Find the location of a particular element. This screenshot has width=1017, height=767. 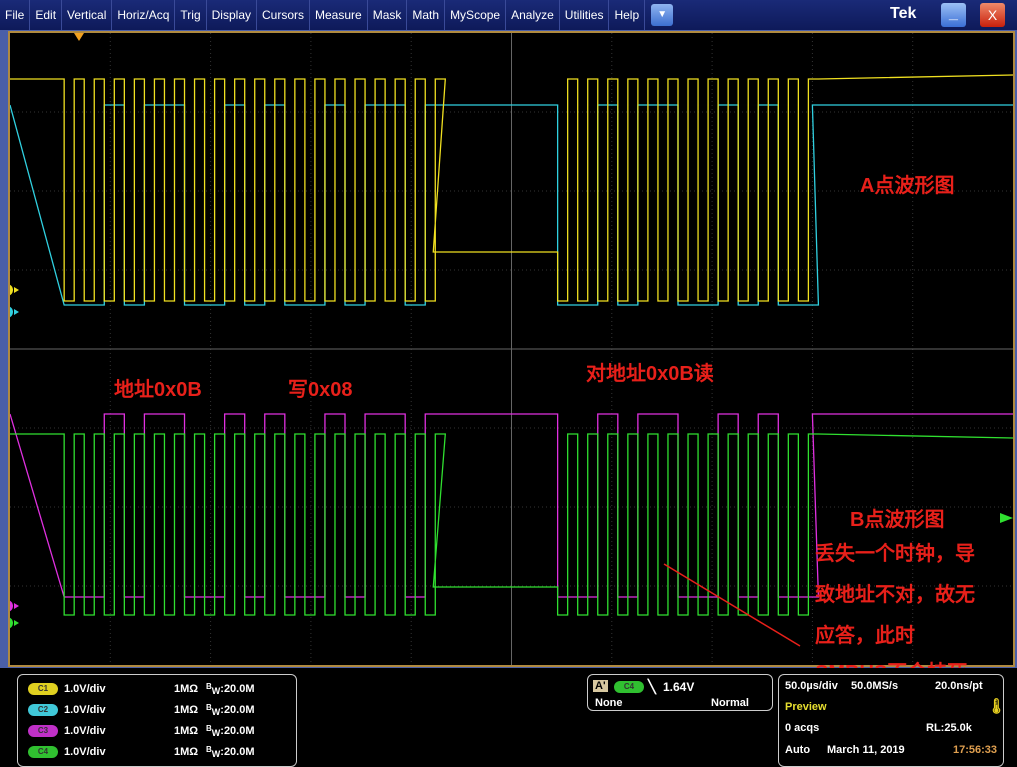

minimize-button: _ is located at coordinates (953, 15).